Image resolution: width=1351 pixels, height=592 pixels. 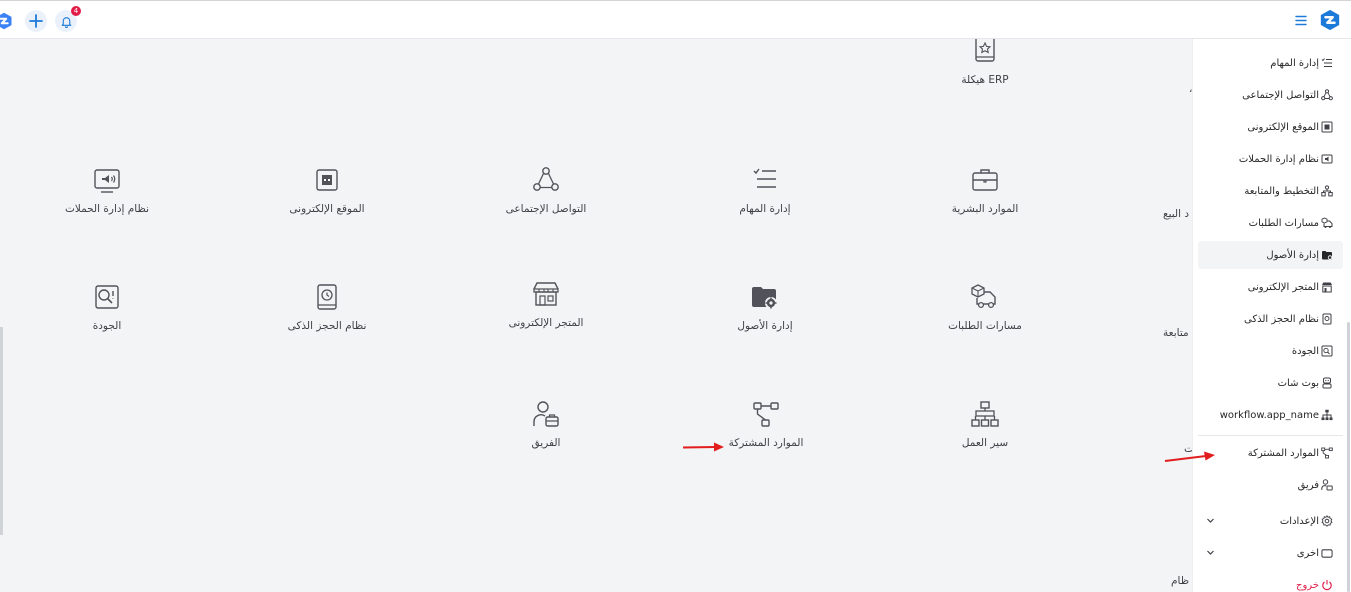 I want to click on app-tile-workflow: سير العمل, so click(x=985, y=424).